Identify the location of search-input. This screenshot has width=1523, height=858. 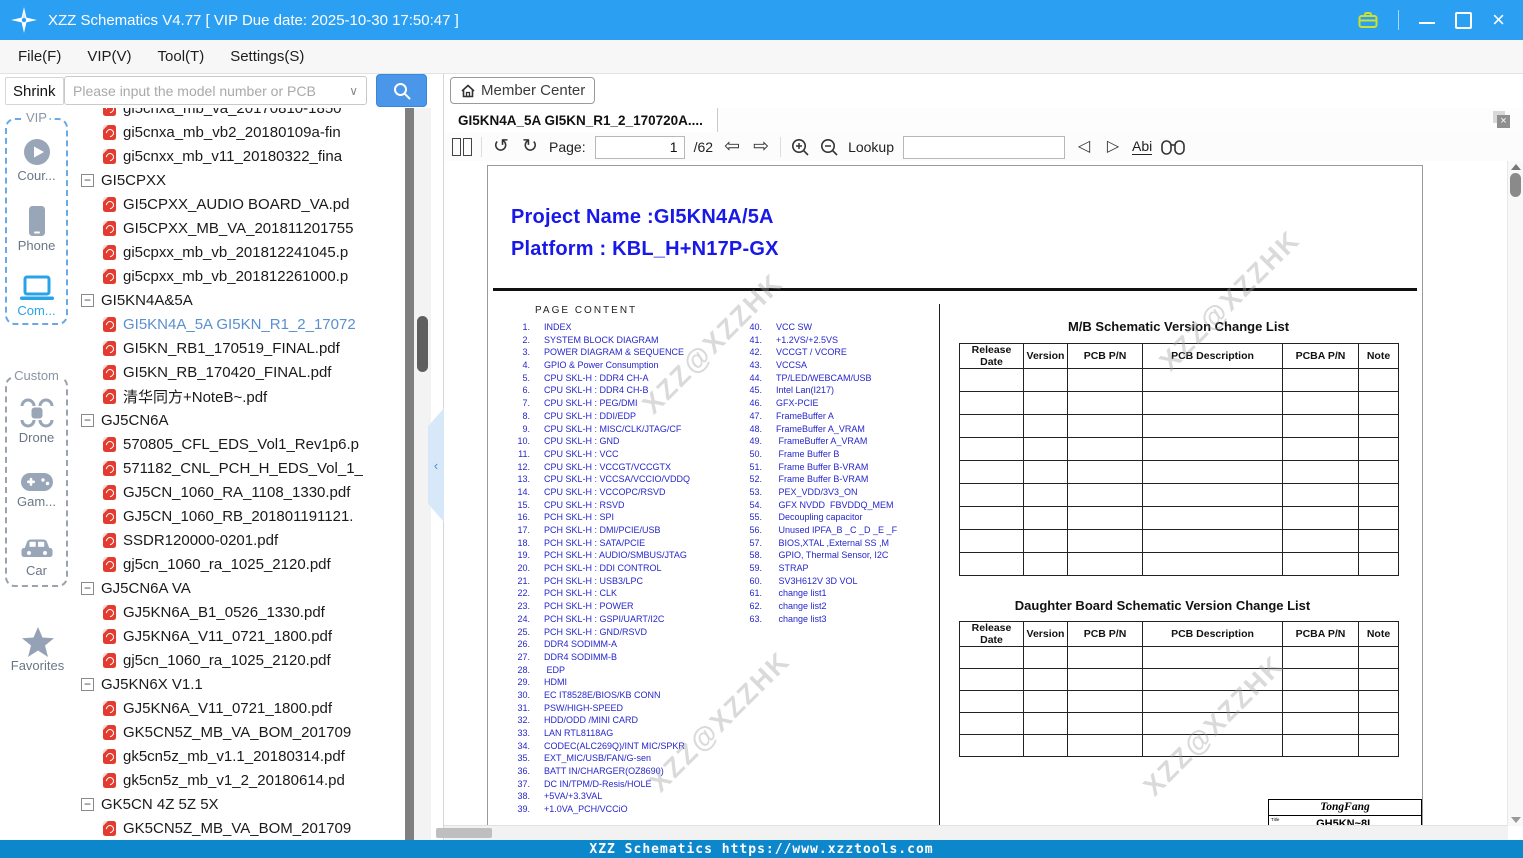
(207, 90).